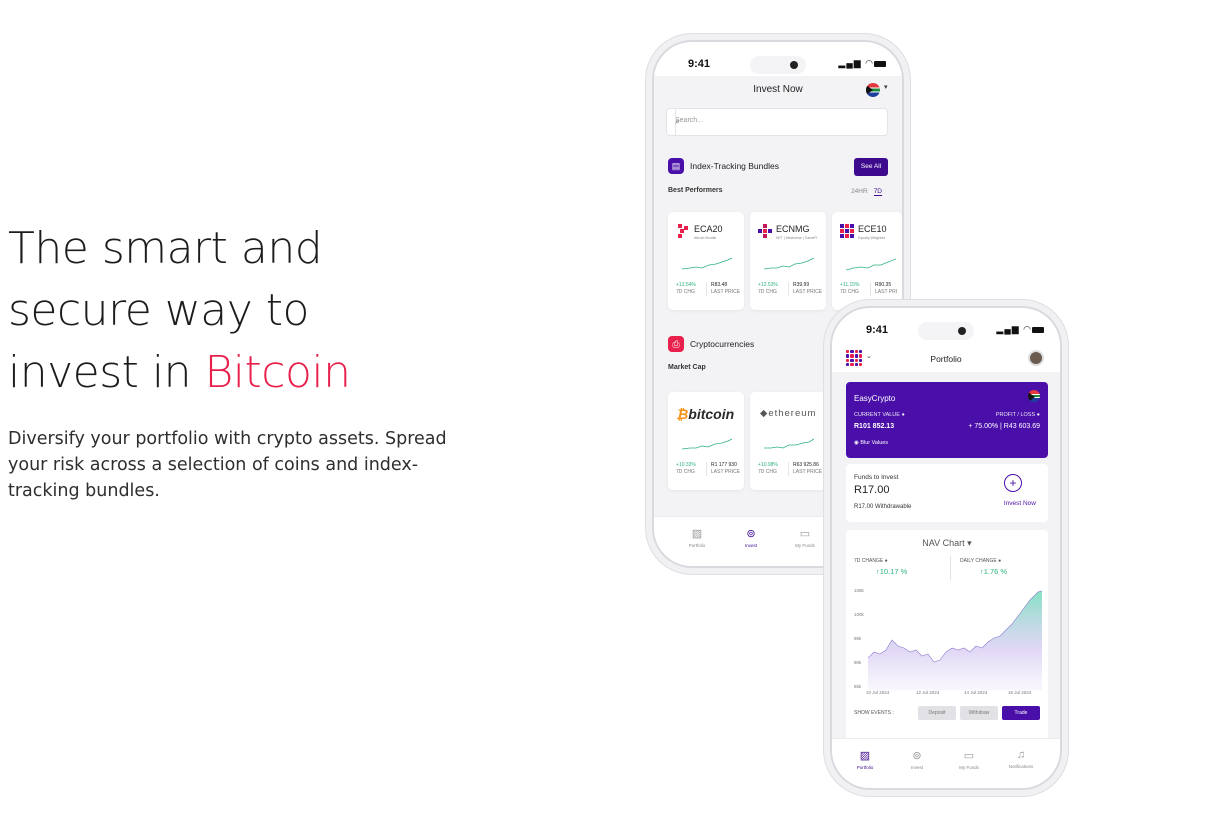 The width and height of the screenshot is (1219, 814). Describe the element at coordinates (877, 192) in the screenshot. I see `tf-7d: 7D` at that location.